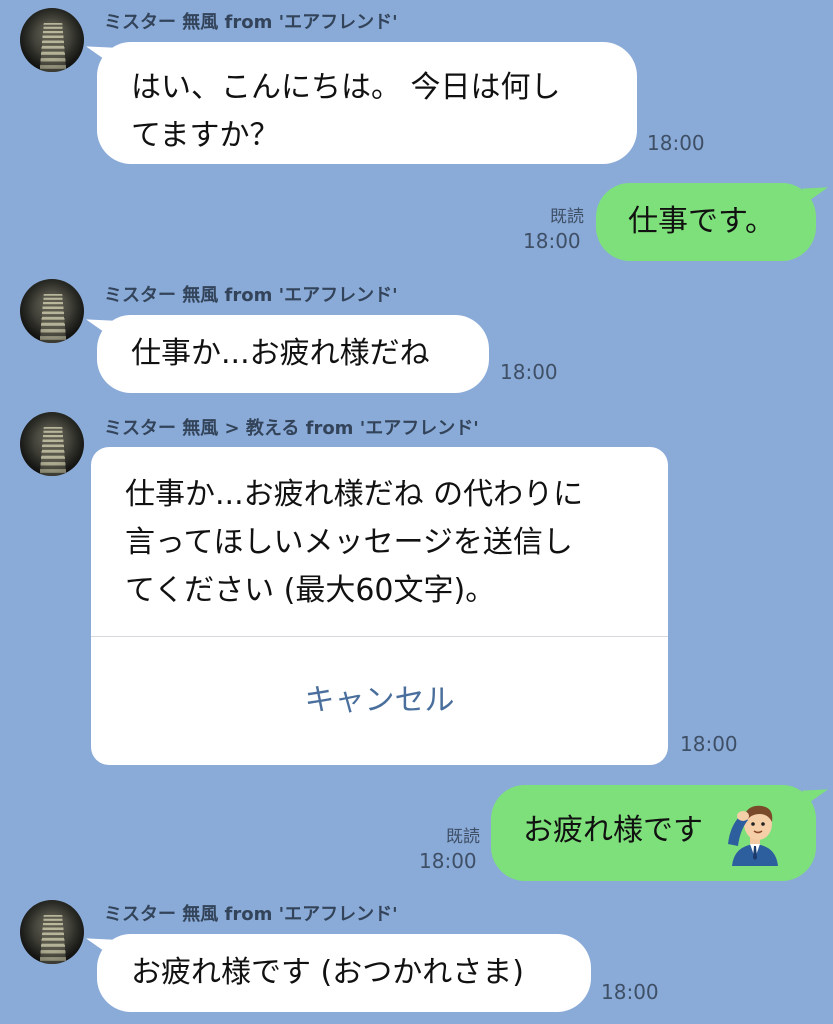  I want to click on card-text-line: 仕事か...お疲れ様だね の代わりに, so click(354, 494).